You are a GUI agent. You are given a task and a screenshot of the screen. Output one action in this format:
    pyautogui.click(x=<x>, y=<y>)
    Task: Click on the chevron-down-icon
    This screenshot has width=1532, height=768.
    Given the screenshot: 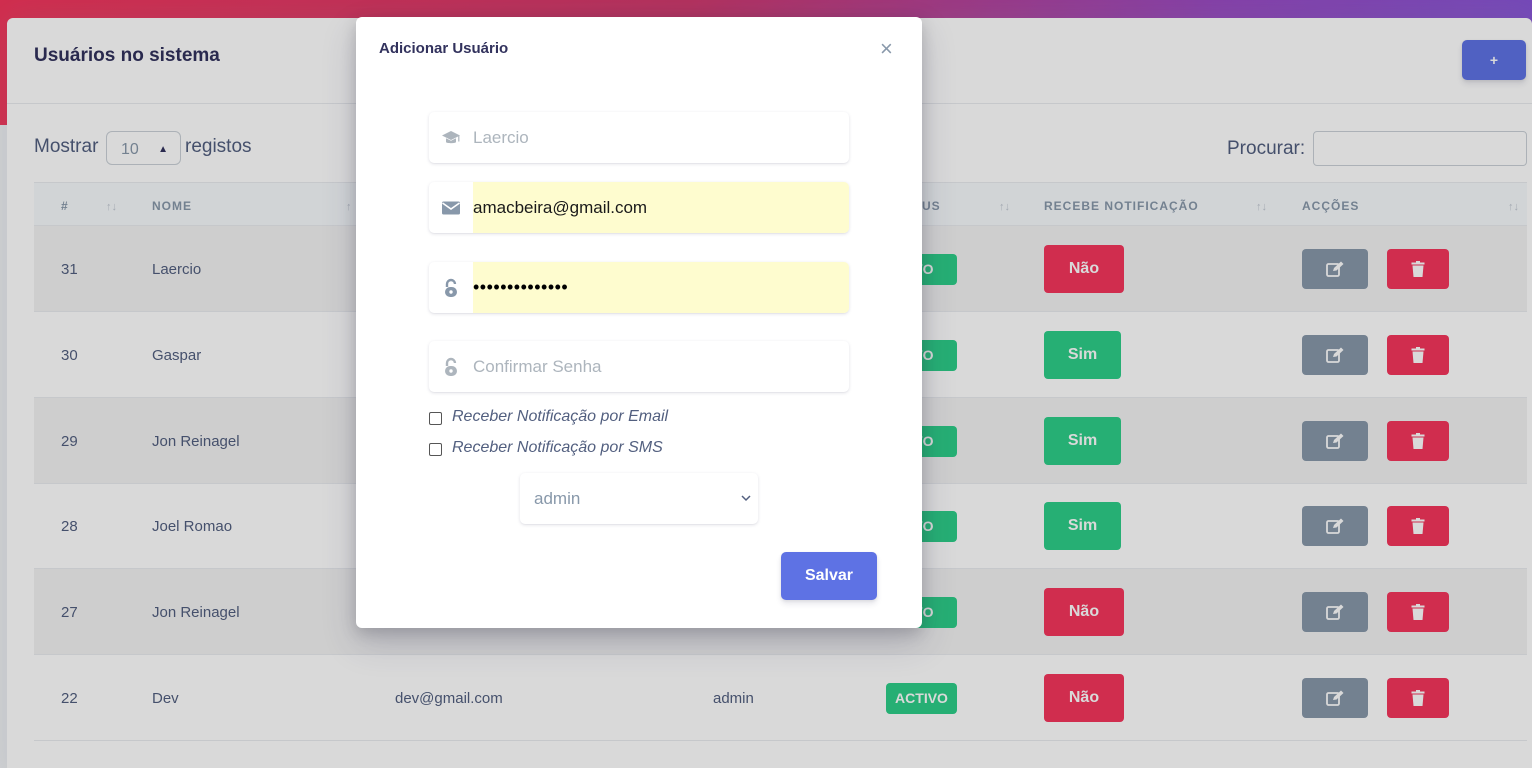 What is the action you would take?
    pyautogui.click(x=746, y=498)
    